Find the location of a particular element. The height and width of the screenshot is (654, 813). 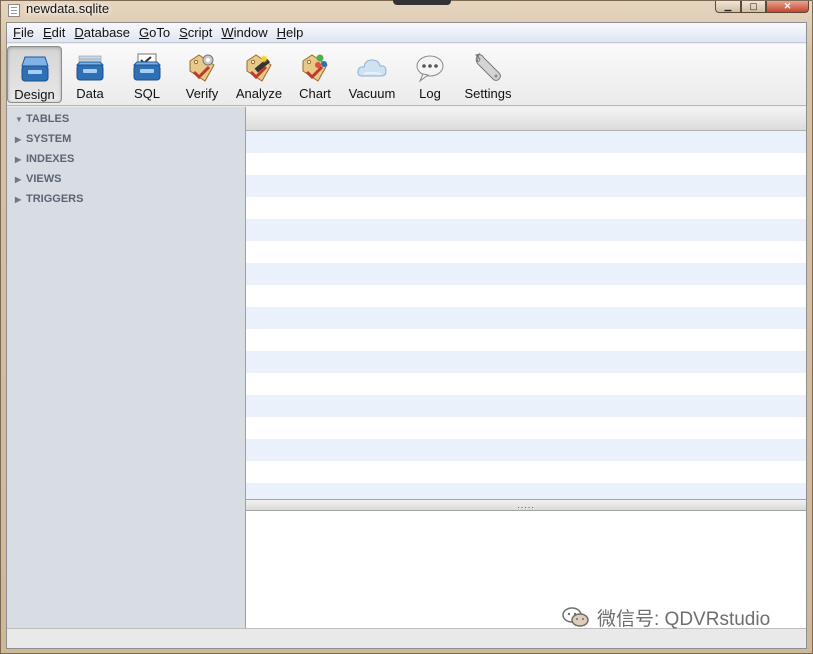

tree-item-label: VIEWS is located at coordinates (44, 179).